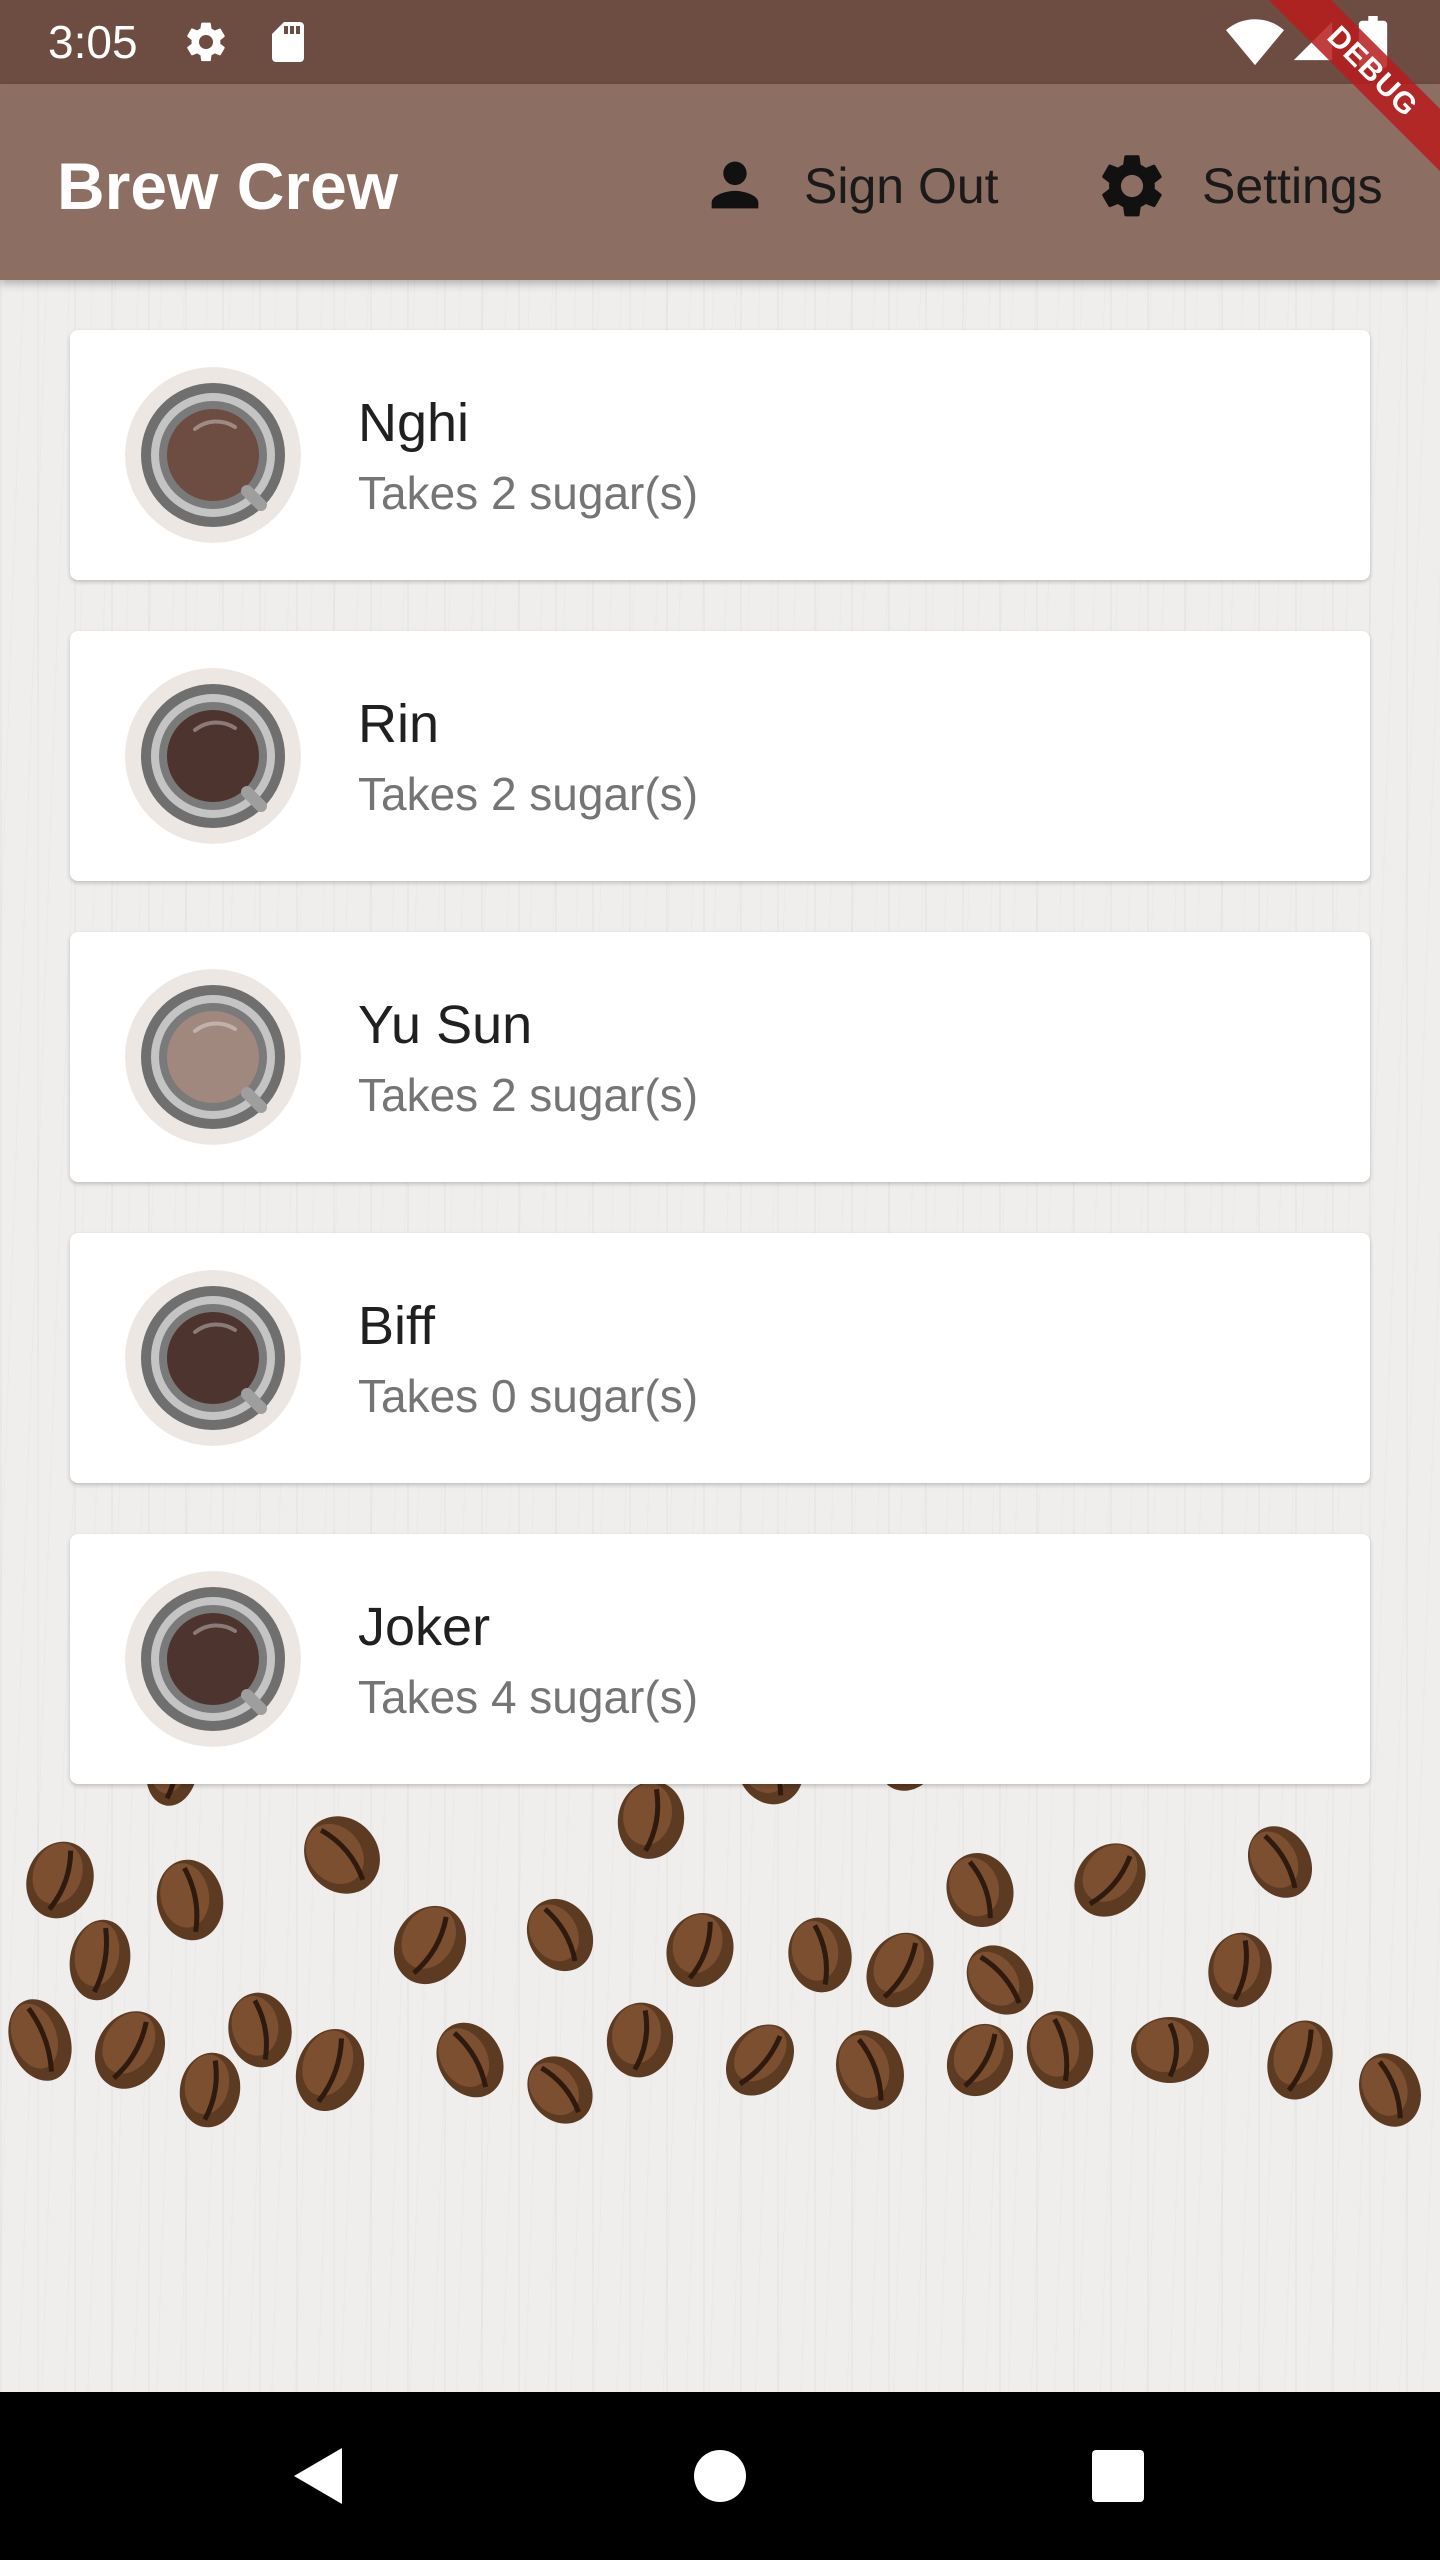 The image size is (1440, 2560). Describe the element at coordinates (397, 1326) in the screenshot. I see `brew-name: Biff` at that location.